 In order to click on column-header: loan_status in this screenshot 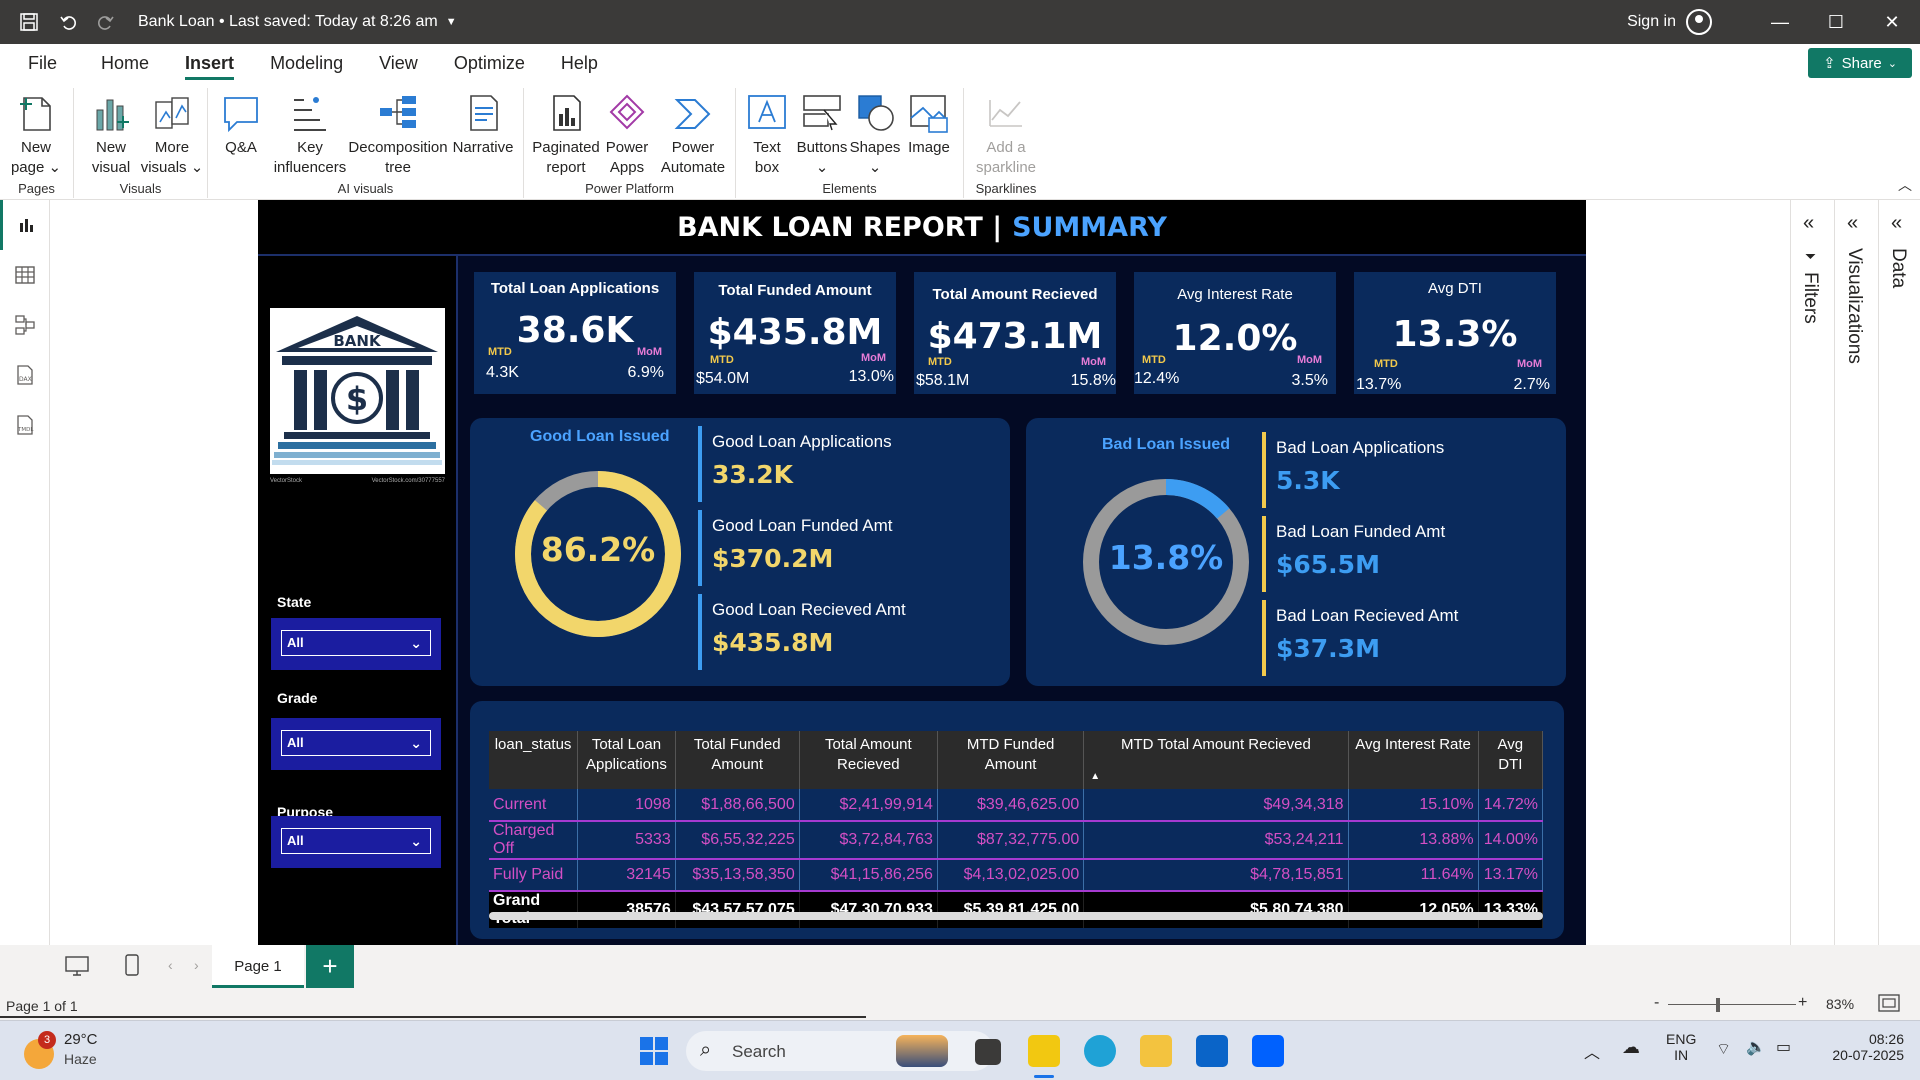, I will do `click(534, 760)`.